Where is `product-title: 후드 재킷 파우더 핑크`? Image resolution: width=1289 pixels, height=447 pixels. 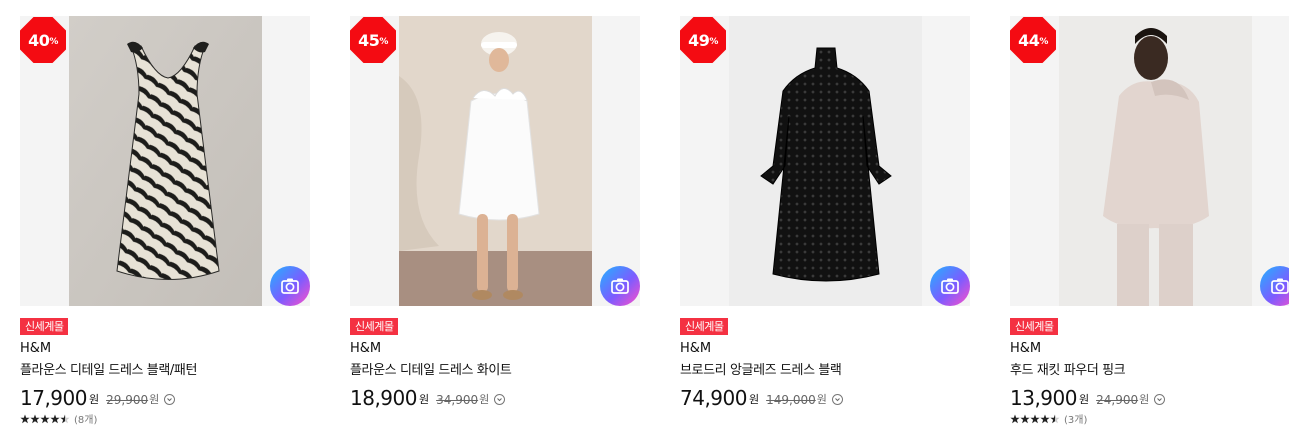
product-title: 후드 재킷 파우더 핑크 is located at coordinates (1068, 368).